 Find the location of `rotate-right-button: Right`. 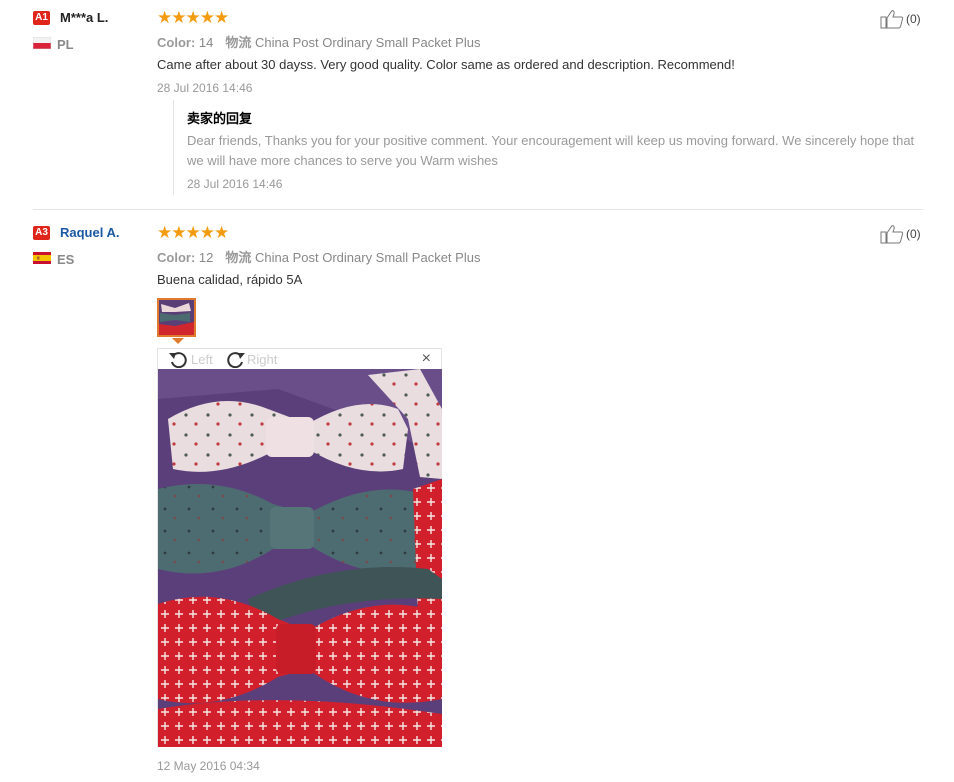

rotate-right-button: Right is located at coordinates (250, 359).